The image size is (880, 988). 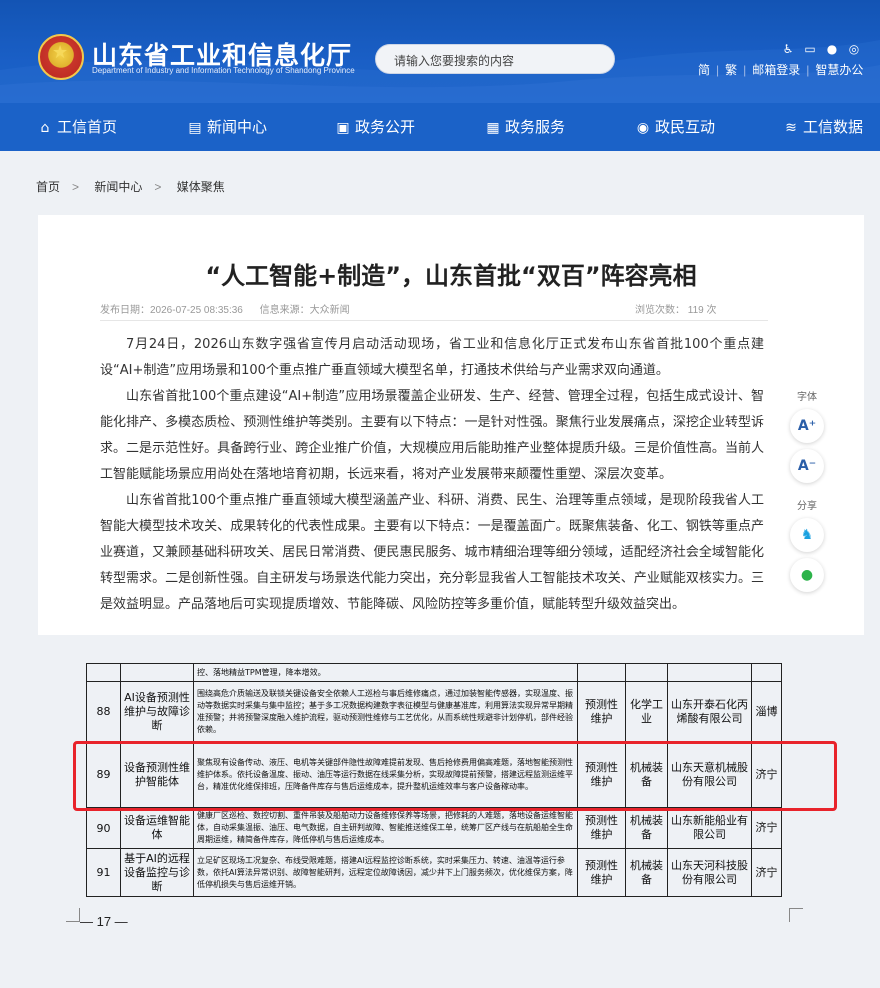 What do you see at coordinates (823, 127) in the screenshot?
I see `nav-item-data: ≋ 工信数据` at bounding box center [823, 127].